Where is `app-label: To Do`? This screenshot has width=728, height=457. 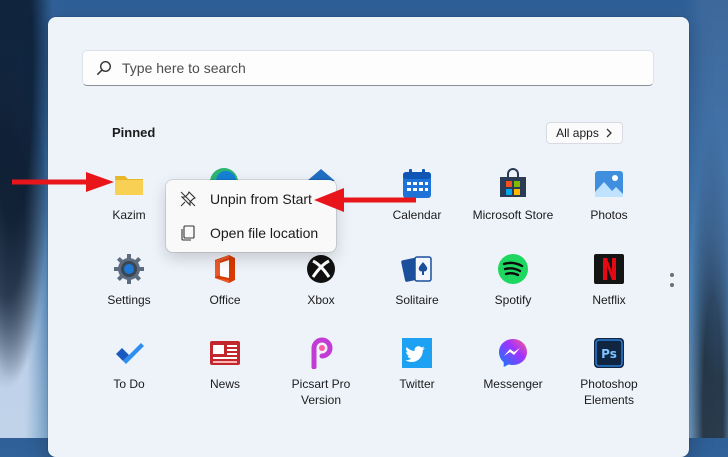
app-label: To Do is located at coordinates (129, 384).